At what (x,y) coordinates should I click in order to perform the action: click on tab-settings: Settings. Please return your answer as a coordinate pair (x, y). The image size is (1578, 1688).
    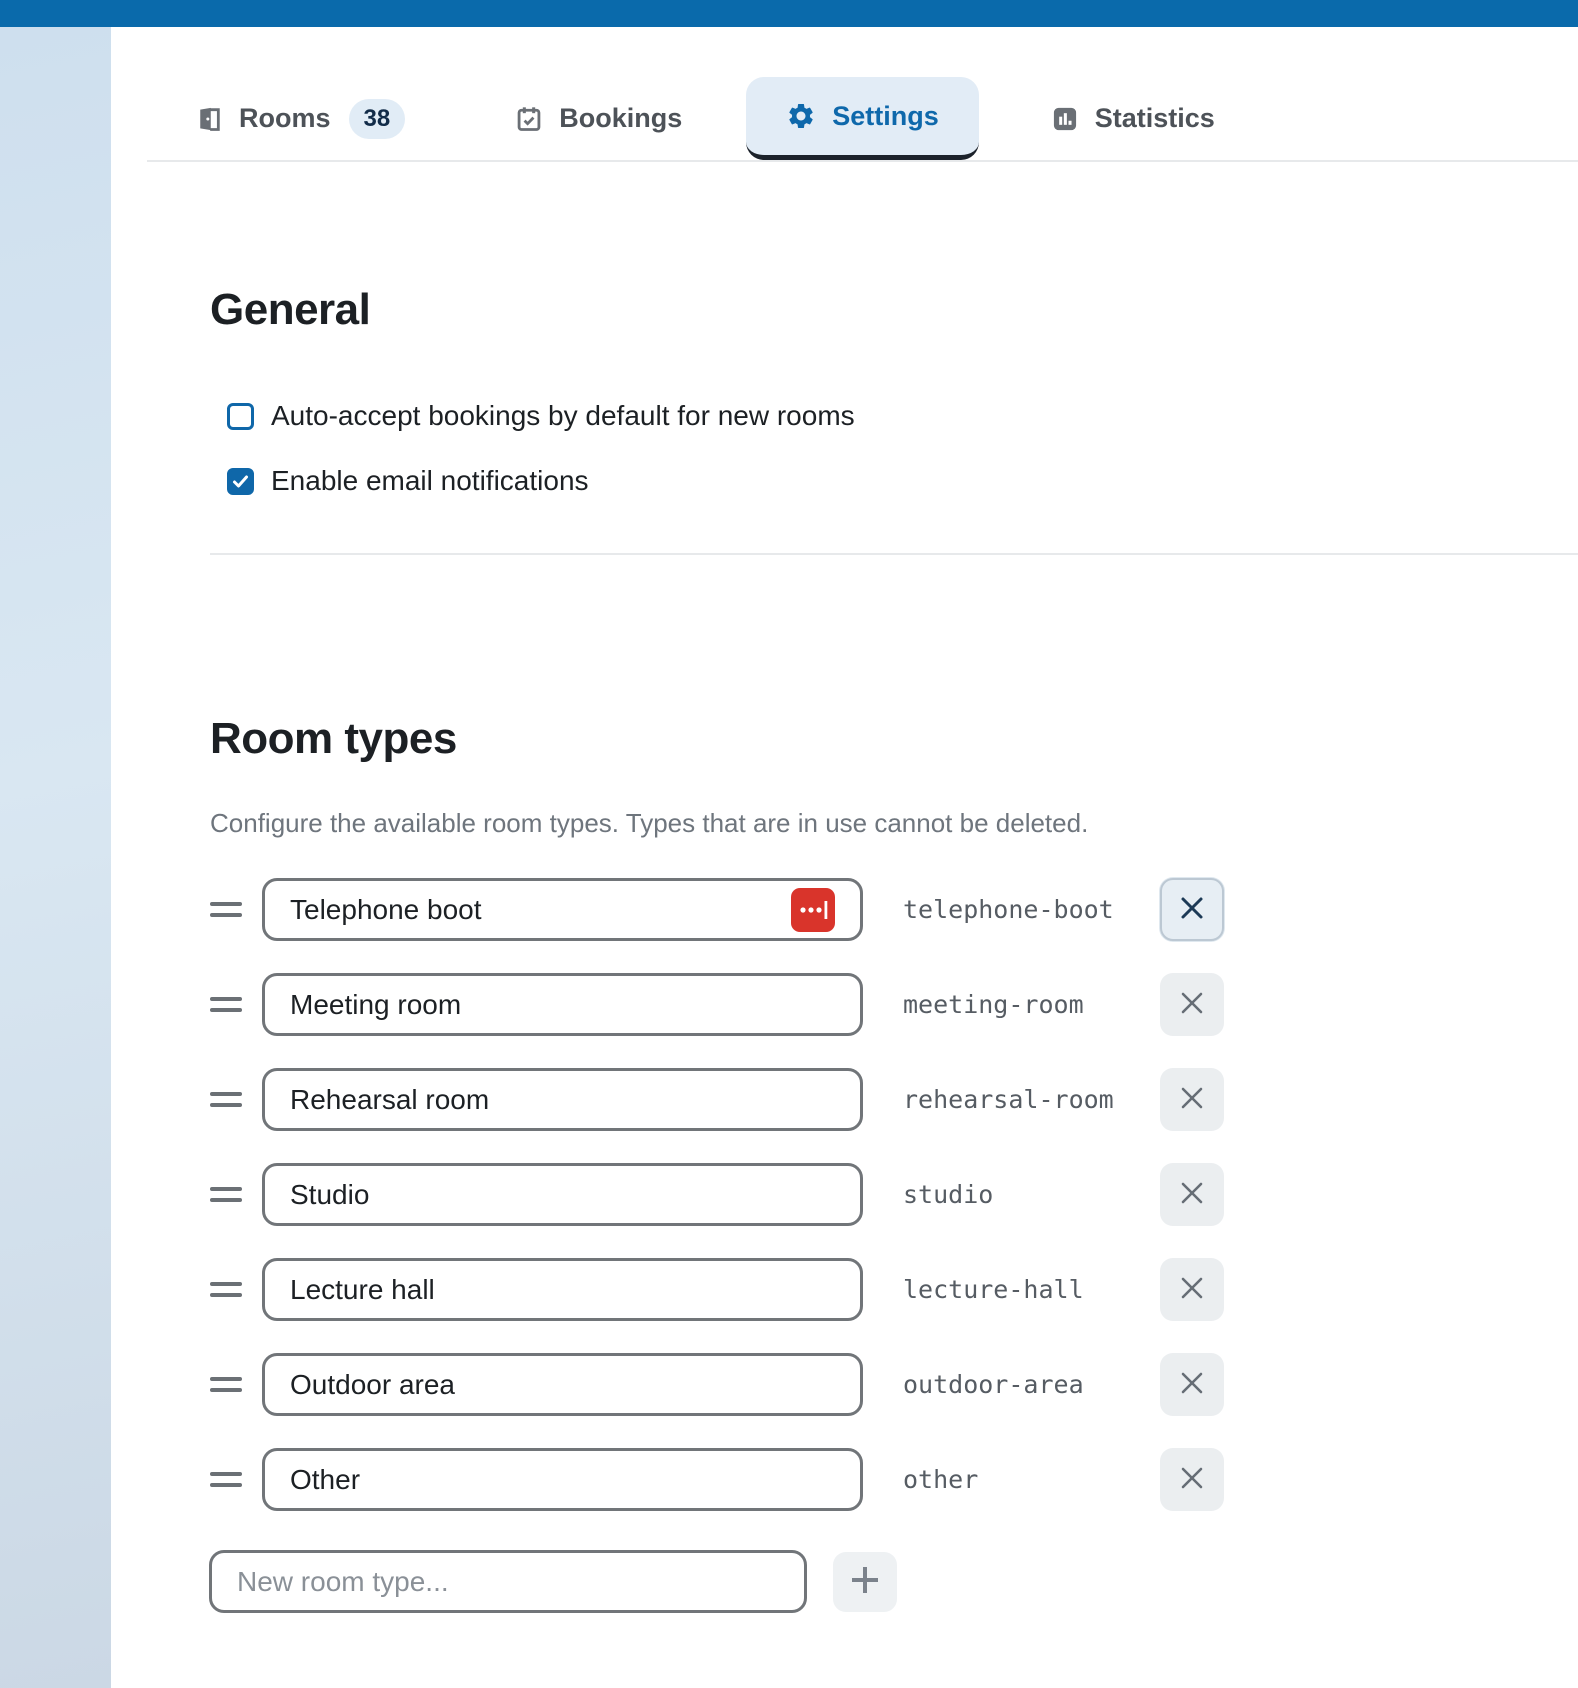
    Looking at the image, I should click on (862, 118).